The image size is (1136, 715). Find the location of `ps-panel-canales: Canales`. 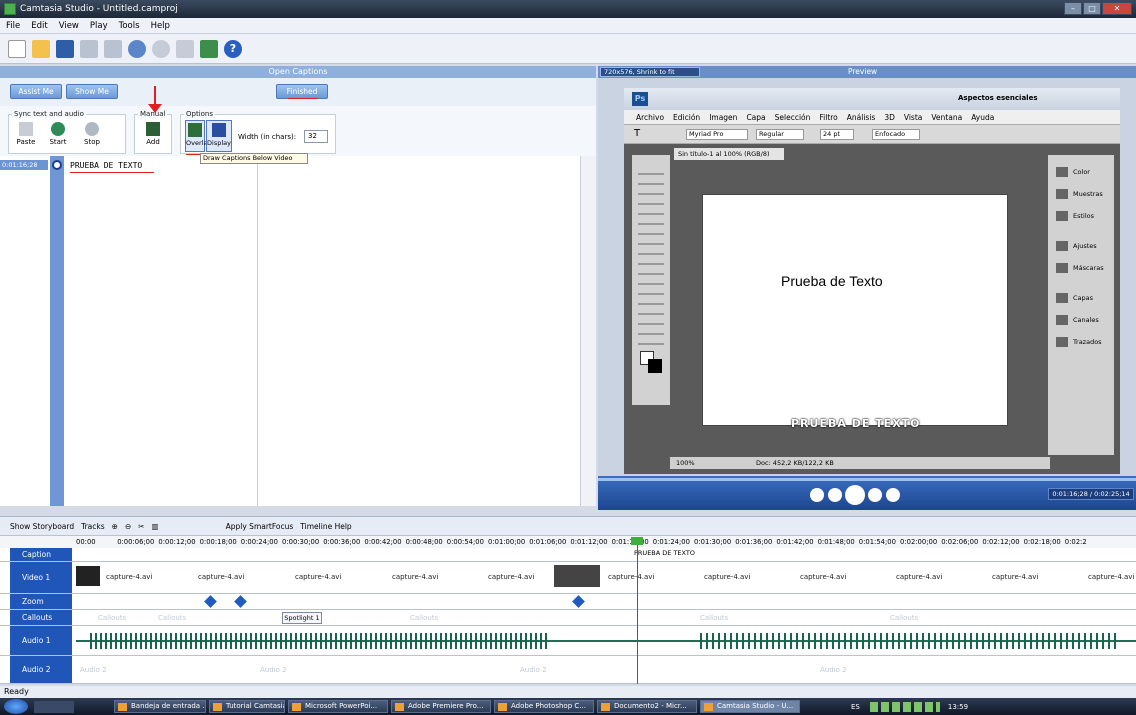

ps-panel-canales: Canales is located at coordinates (1081, 320).